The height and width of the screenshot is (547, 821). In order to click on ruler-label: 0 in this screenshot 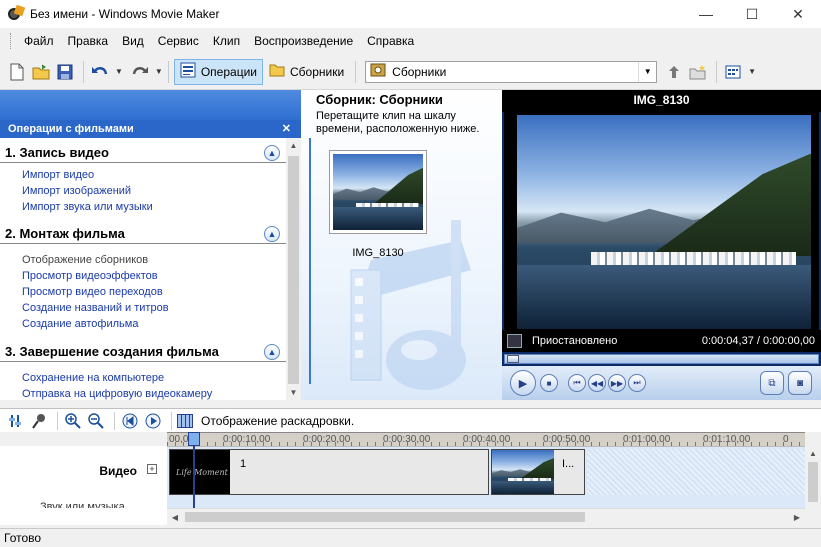, I will do `click(786, 439)`.